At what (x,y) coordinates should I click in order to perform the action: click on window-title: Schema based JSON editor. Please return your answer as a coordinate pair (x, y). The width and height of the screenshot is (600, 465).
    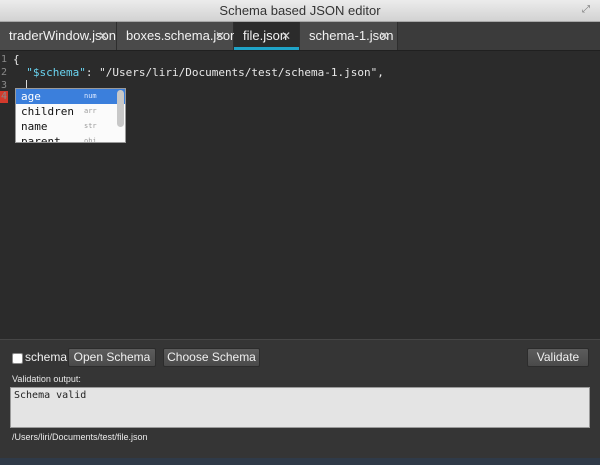
    Looking at the image, I should click on (300, 10).